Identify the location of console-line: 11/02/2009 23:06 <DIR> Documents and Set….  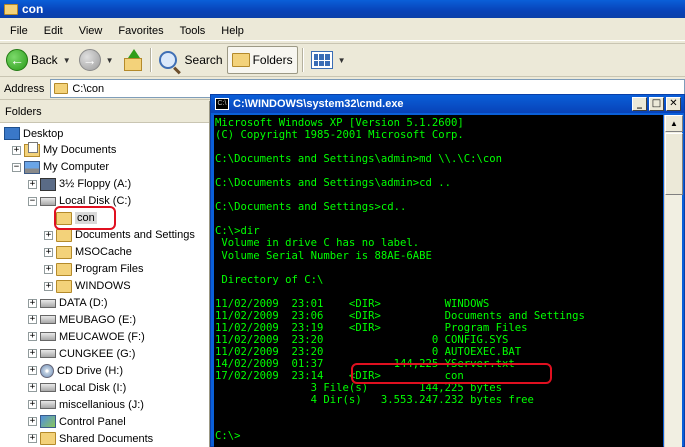
(400, 315).